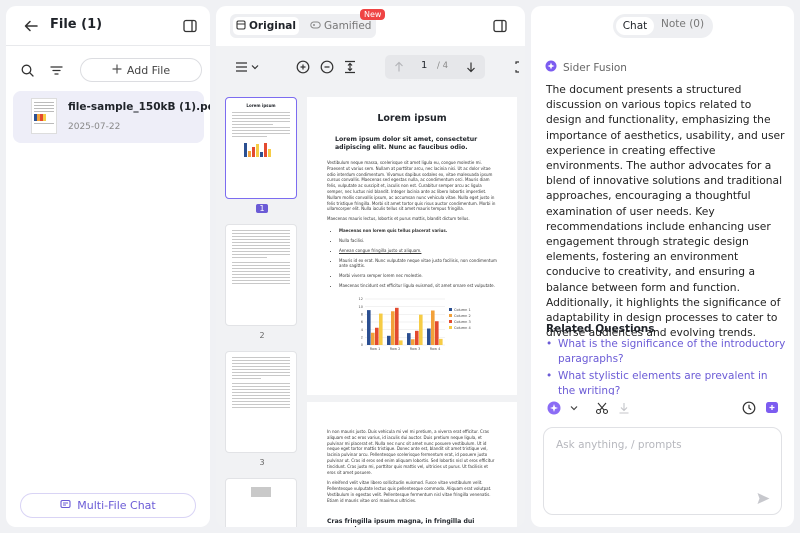 The width and height of the screenshot is (800, 533). Describe the element at coordinates (600, 329) in the screenshot. I see `related-questions-heading: Related Questions` at that location.